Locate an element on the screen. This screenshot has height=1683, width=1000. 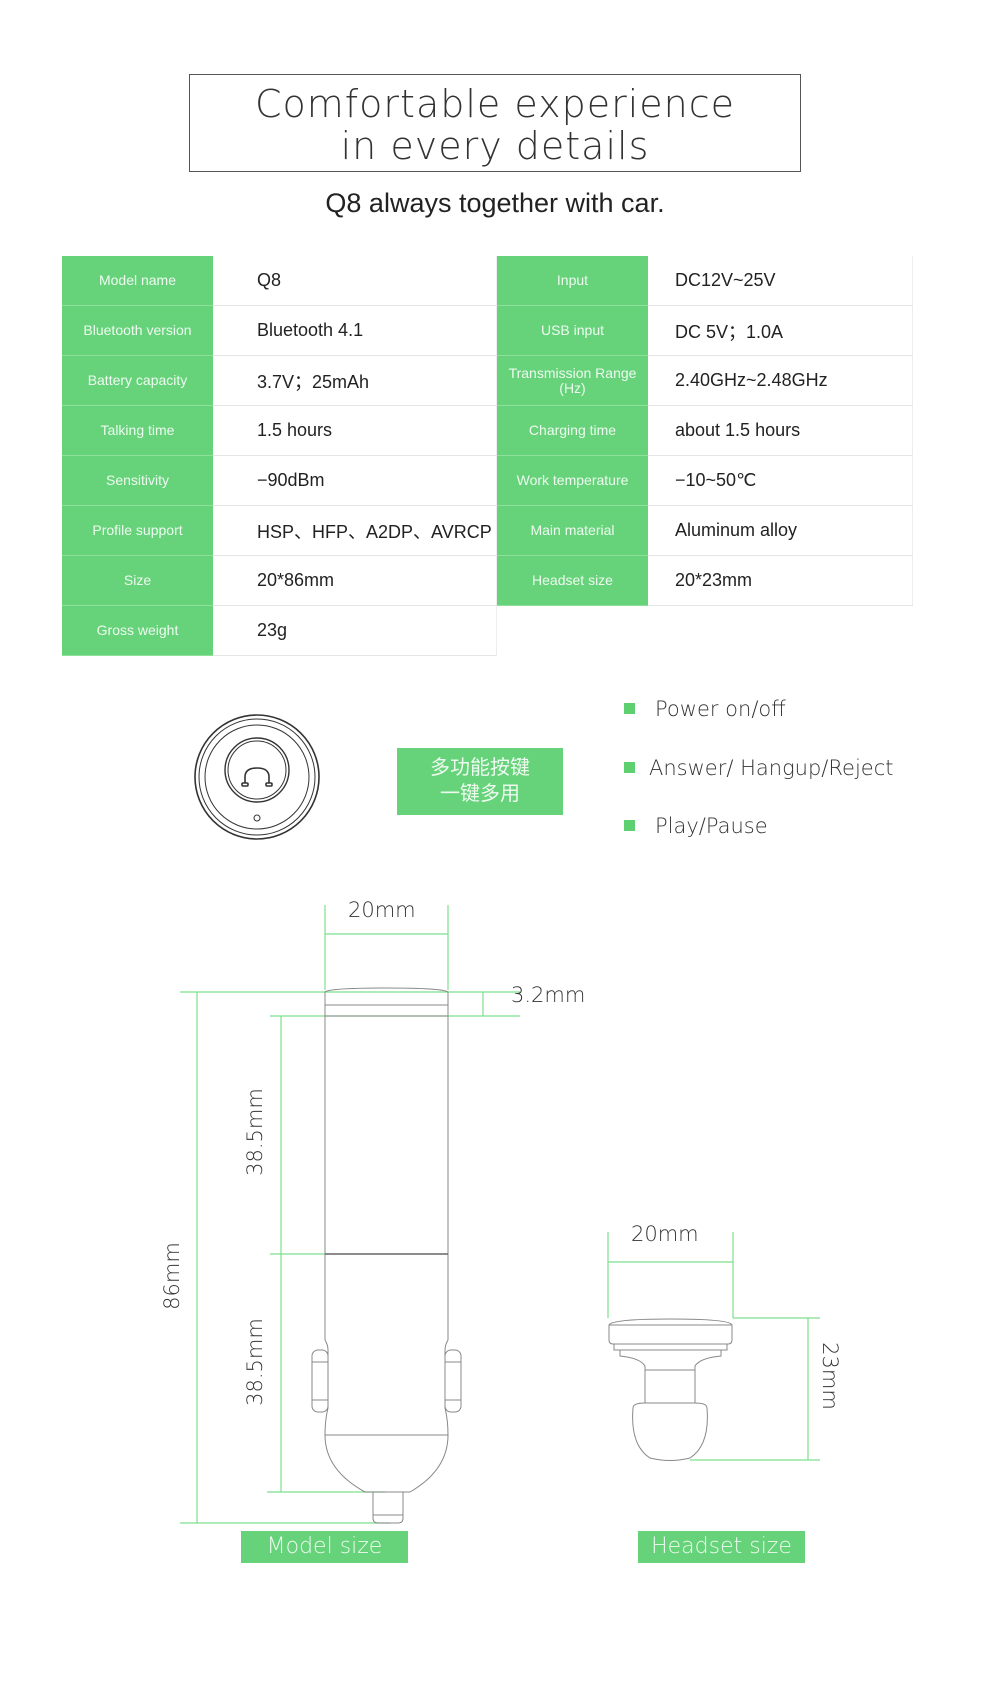
charger-cap-height-label: 3.2mm is located at coordinates (548, 995).